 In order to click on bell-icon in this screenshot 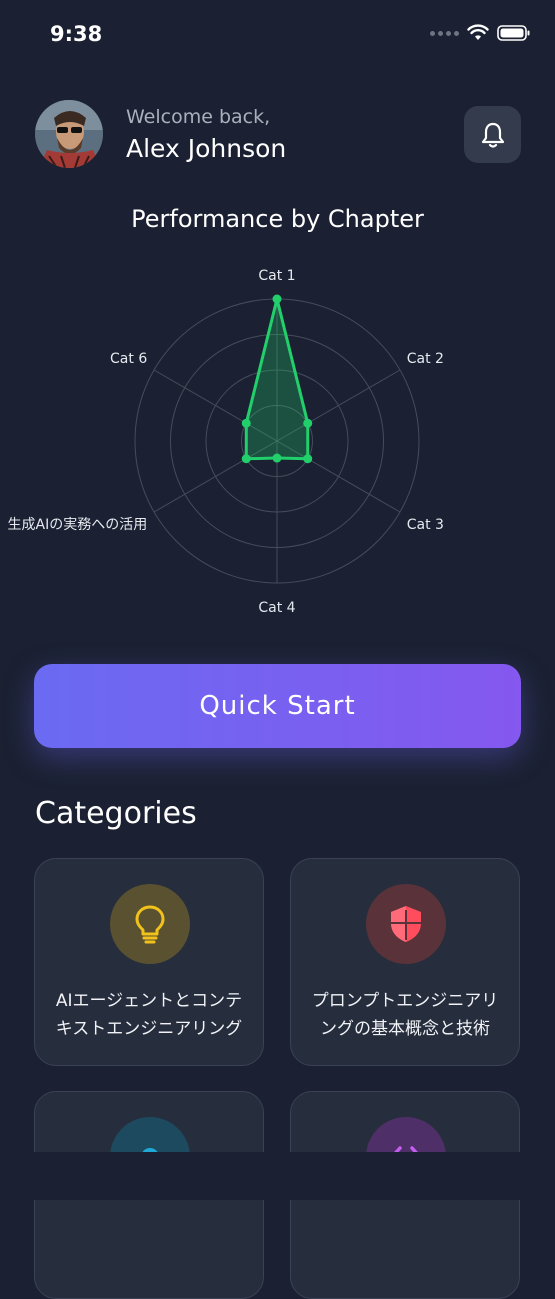, I will do `click(492, 135)`.